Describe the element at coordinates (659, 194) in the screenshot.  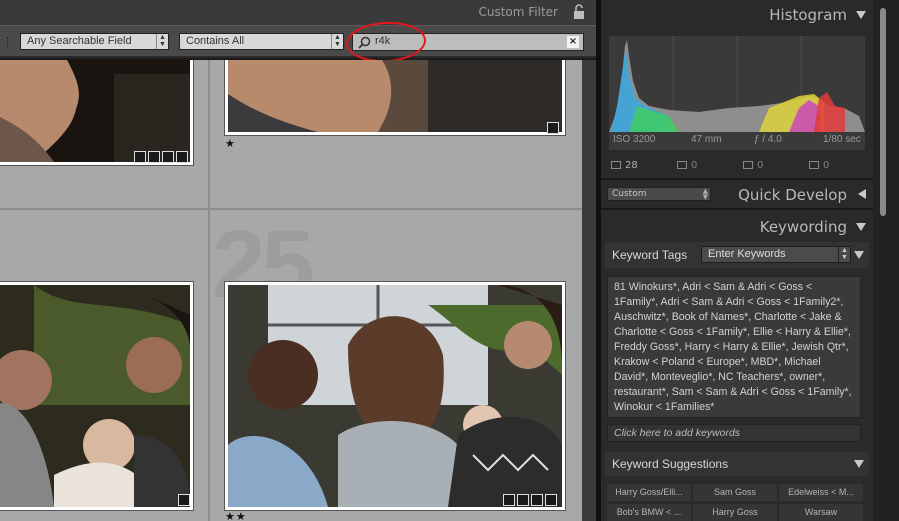
I see `quick-develop-preset-select: Custom ▲ ▼` at that location.